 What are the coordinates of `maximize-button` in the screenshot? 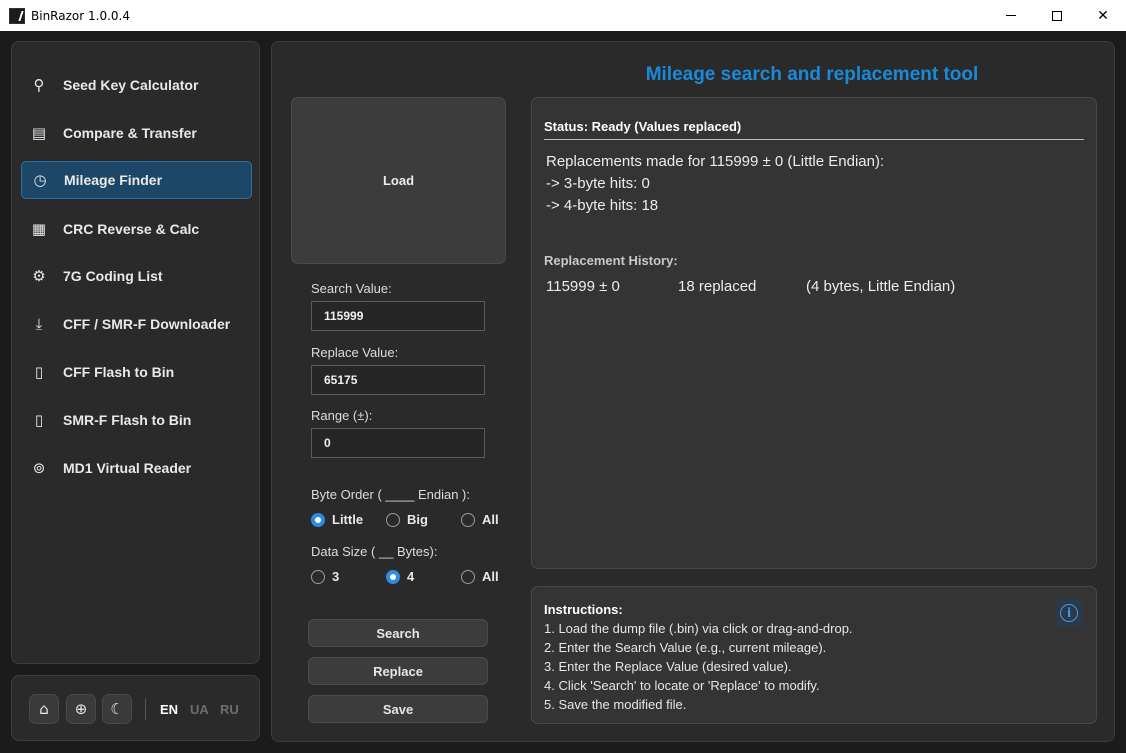 It's located at (1057, 15).